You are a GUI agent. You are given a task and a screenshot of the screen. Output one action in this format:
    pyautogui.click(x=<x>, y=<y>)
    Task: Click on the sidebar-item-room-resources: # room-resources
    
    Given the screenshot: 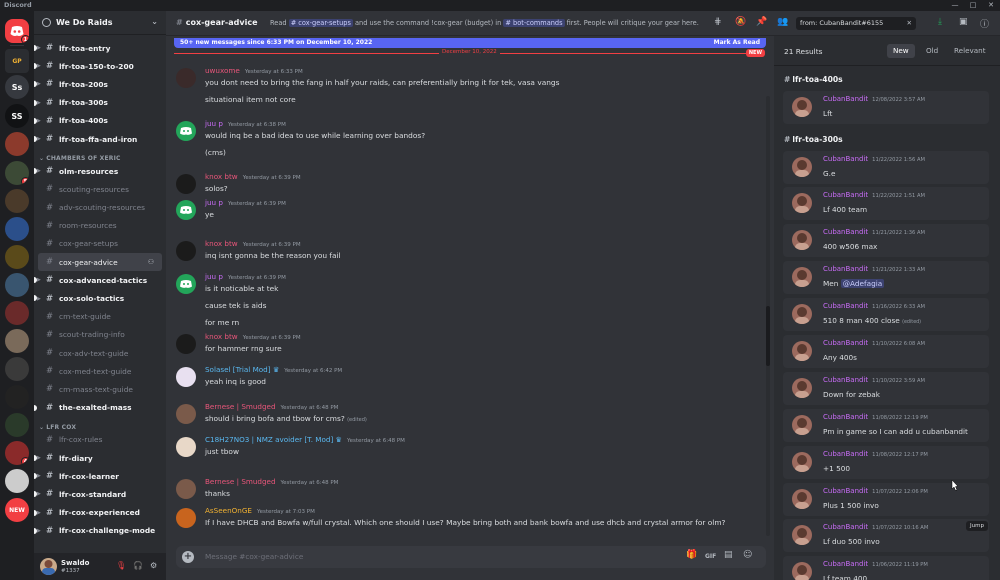 What is the action you would take?
    pyautogui.click(x=100, y=226)
    